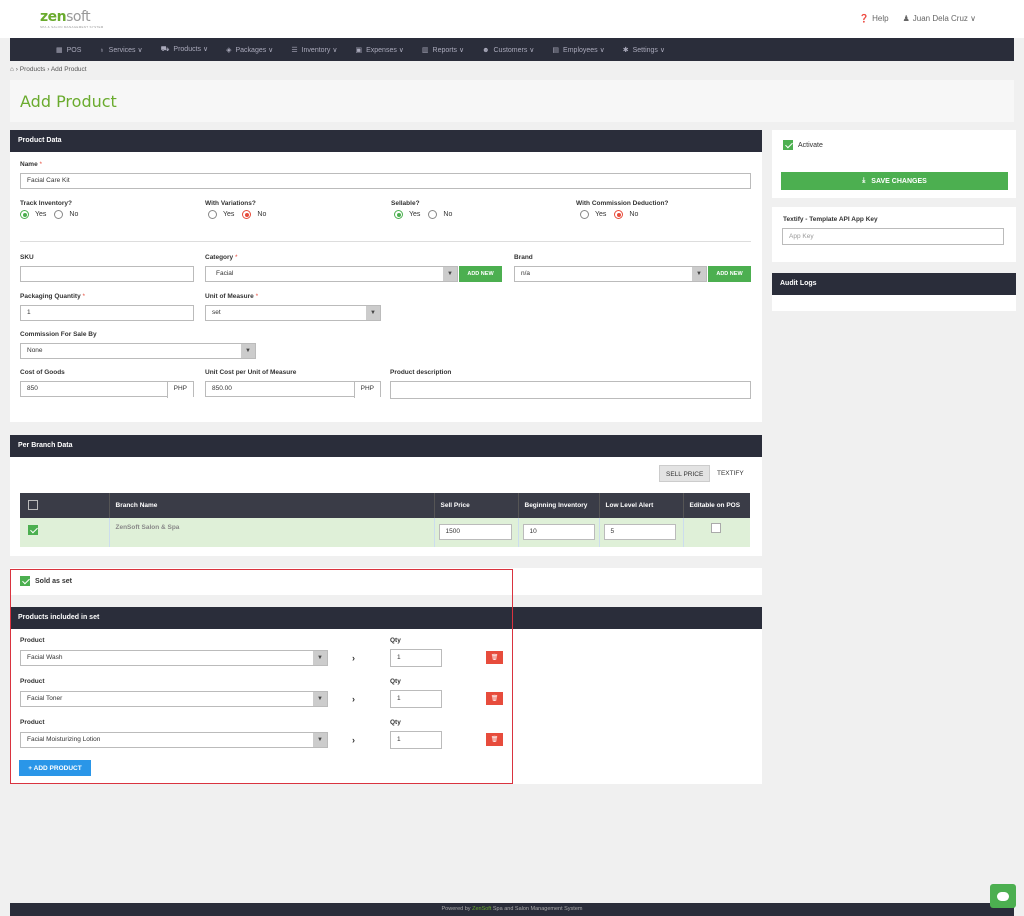  What do you see at coordinates (385, 50) in the screenshot?
I see `nav-label: Expenses ∨` at bounding box center [385, 50].